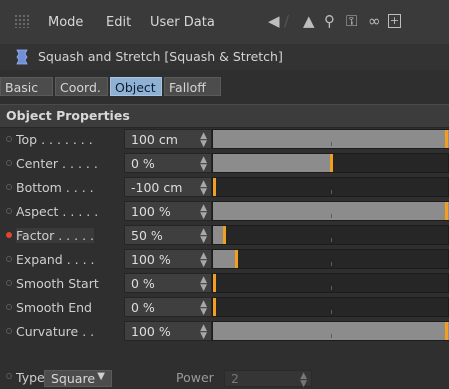 The width and height of the screenshot is (449, 389). What do you see at coordinates (22, 57) in the screenshot?
I see `squash-stretch-icon` at bounding box center [22, 57].